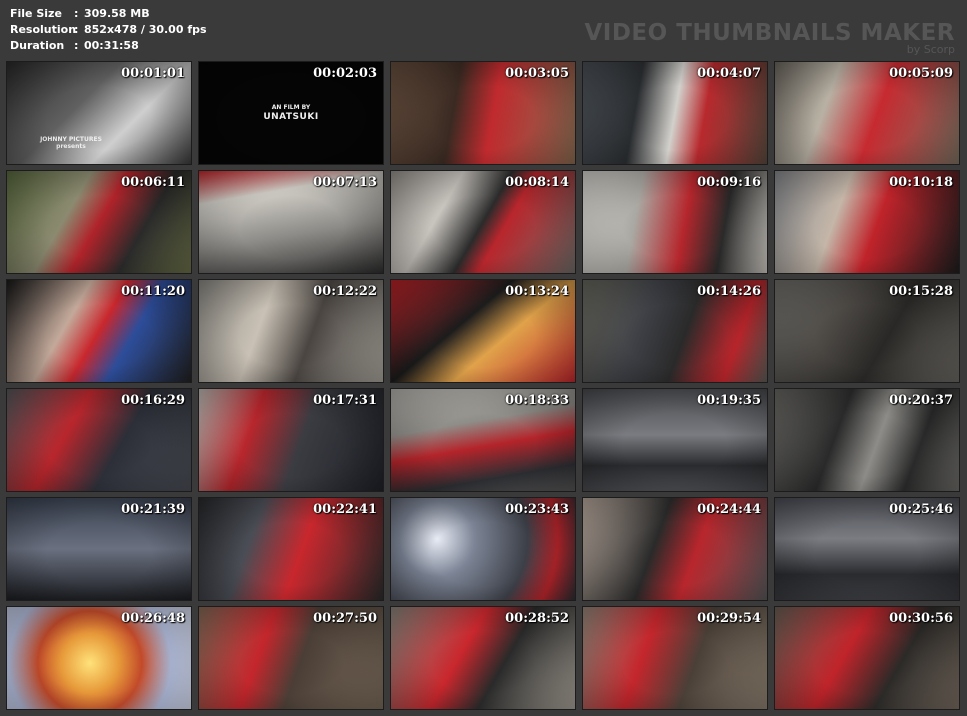 This screenshot has height=716, width=967. Describe the element at coordinates (483, 440) in the screenshot. I see `thumbnail-frame: 00:18:33` at that location.